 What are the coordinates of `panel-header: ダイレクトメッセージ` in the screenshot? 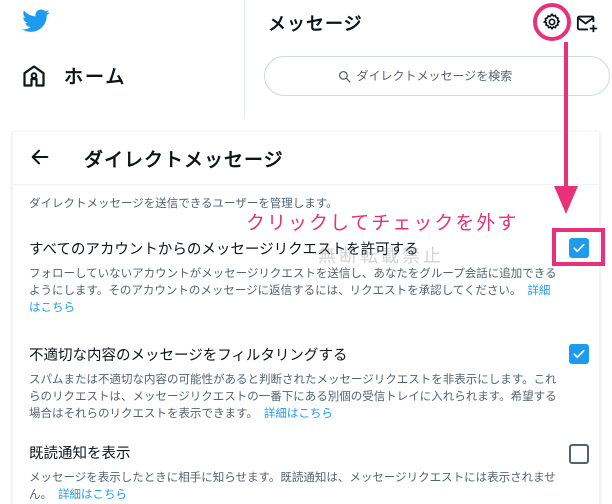 It's located at (306, 158).